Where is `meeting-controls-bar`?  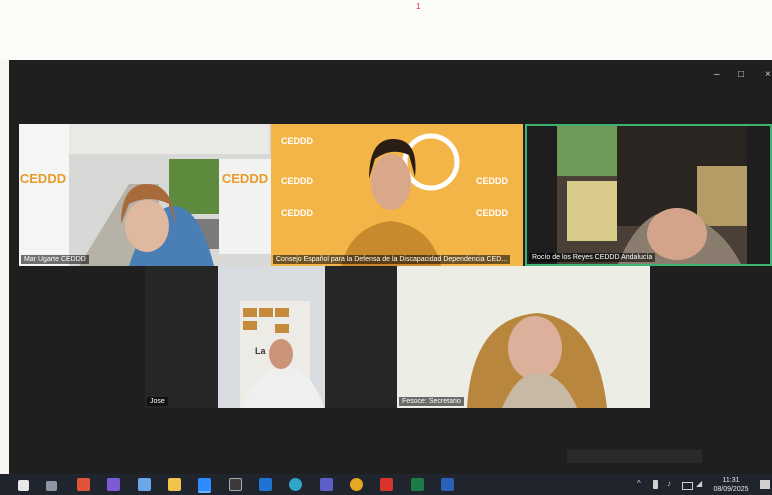 meeting-controls-bar is located at coordinates (634, 456).